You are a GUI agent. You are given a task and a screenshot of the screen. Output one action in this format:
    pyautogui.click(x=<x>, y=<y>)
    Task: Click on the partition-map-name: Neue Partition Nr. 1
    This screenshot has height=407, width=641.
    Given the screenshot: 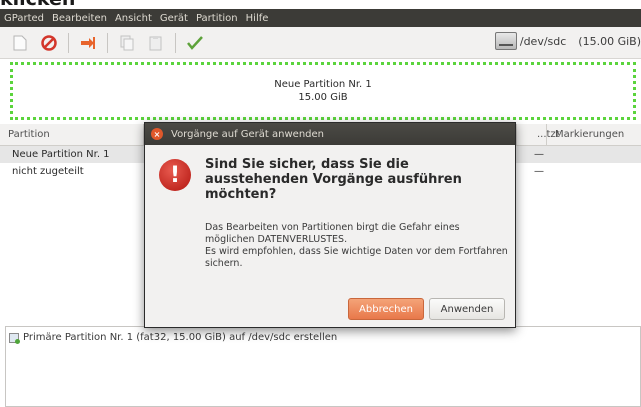 What is the action you would take?
    pyautogui.click(x=323, y=84)
    